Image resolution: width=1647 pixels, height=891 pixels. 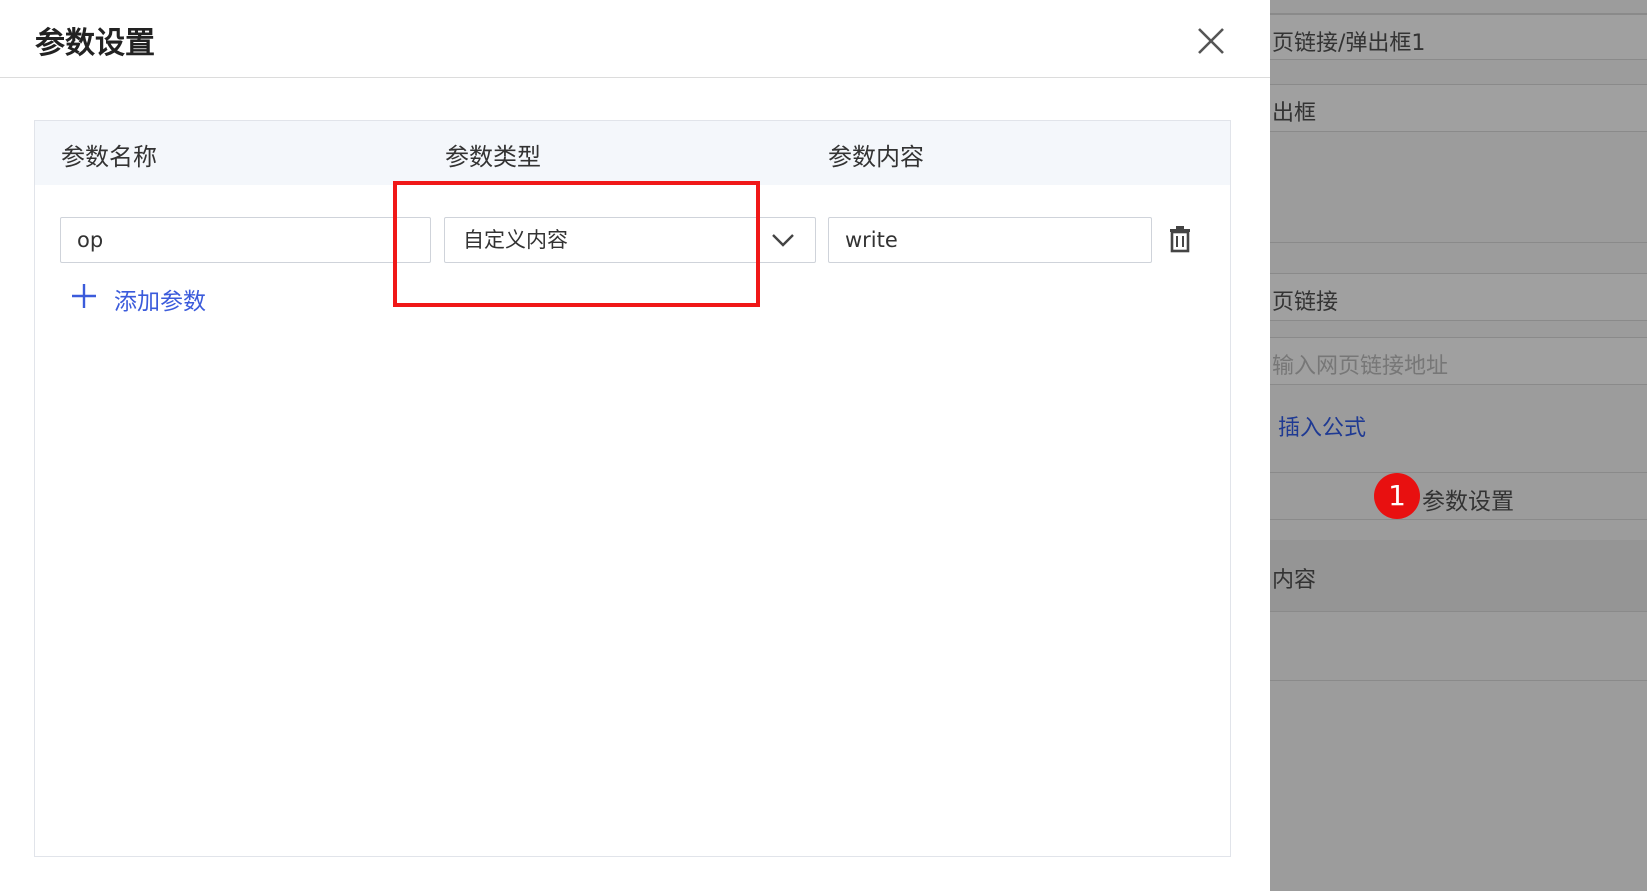 What do you see at coordinates (1458, 576) in the screenshot?
I see `bg-row-content: 内容` at bounding box center [1458, 576].